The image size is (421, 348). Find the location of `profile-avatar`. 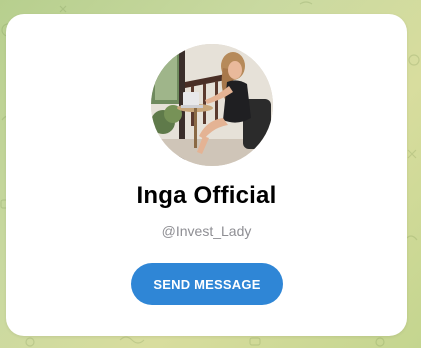

profile-avatar is located at coordinates (212, 105).